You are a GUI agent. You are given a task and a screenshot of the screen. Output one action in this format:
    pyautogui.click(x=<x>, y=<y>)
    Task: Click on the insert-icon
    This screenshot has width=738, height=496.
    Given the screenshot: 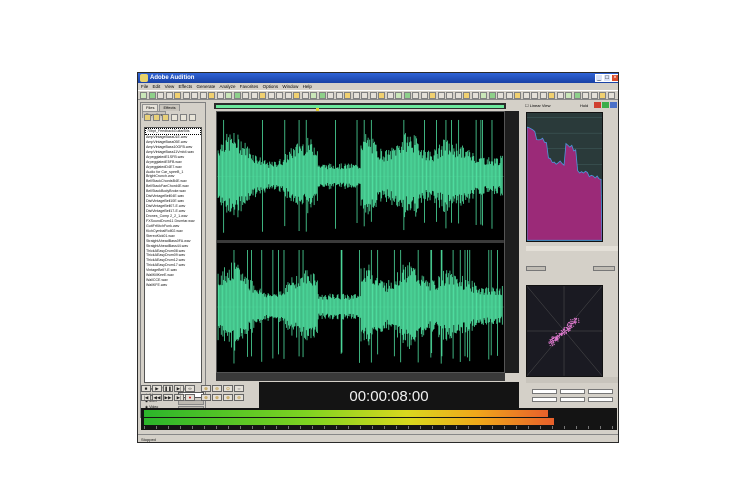 What is the action you would take?
    pyautogui.click(x=174, y=117)
    